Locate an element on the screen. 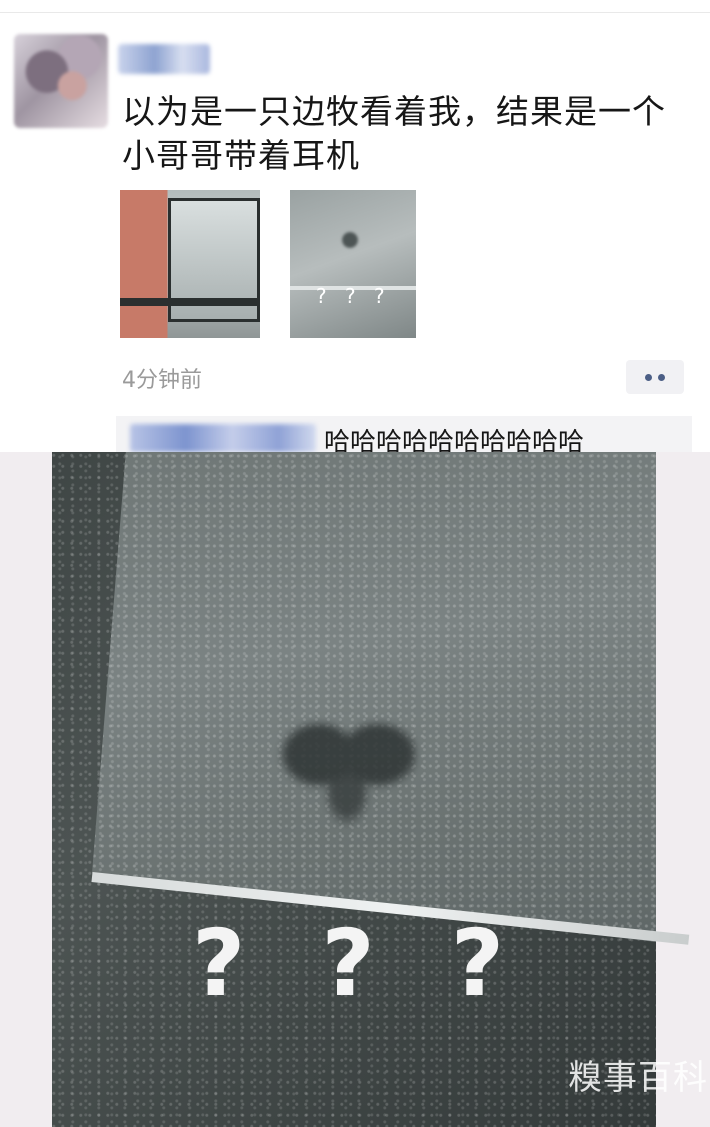 The height and width of the screenshot is (1127, 710). comment-text: 哈哈哈哈哈哈哈哈哈哈 is located at coordinates (454, 442).